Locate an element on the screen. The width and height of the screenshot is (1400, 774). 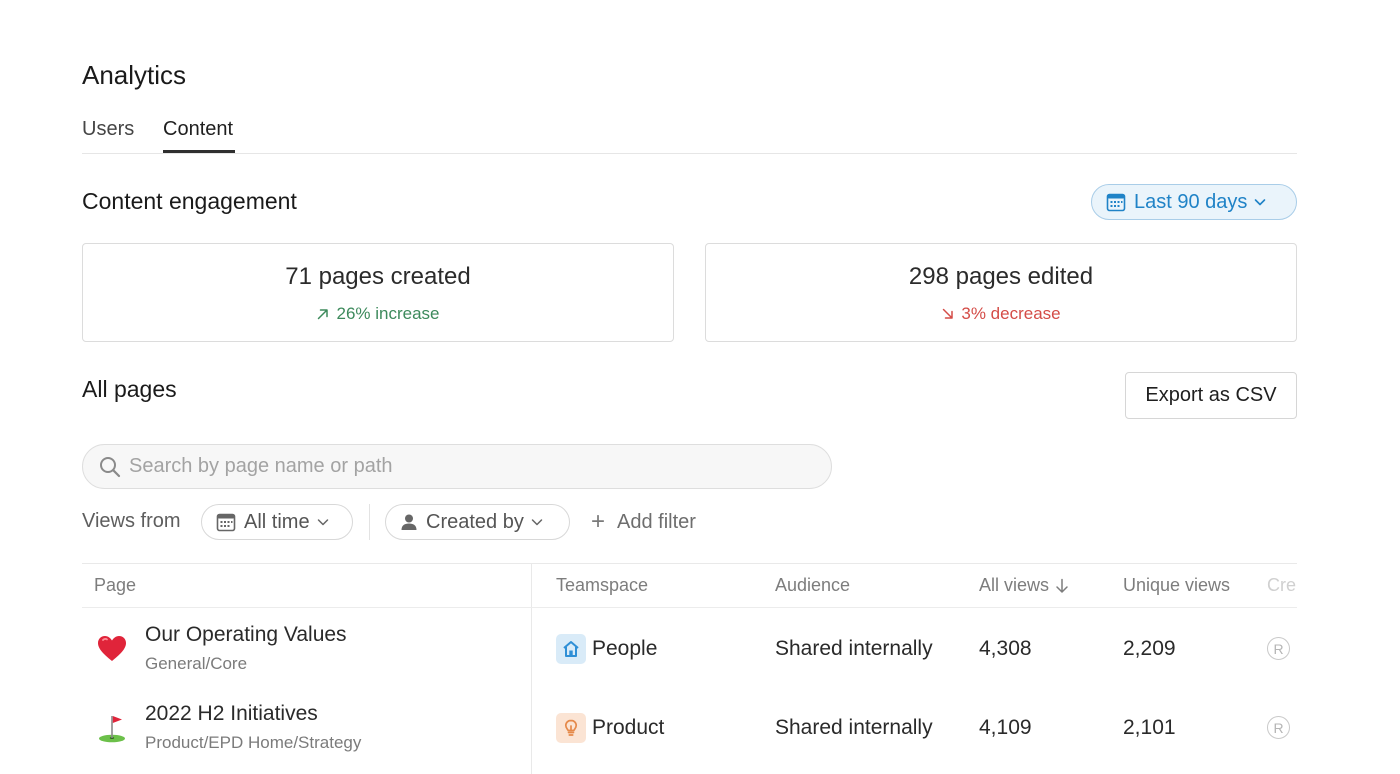
arrow-up-right-icon is located at coordinates (323, 314).